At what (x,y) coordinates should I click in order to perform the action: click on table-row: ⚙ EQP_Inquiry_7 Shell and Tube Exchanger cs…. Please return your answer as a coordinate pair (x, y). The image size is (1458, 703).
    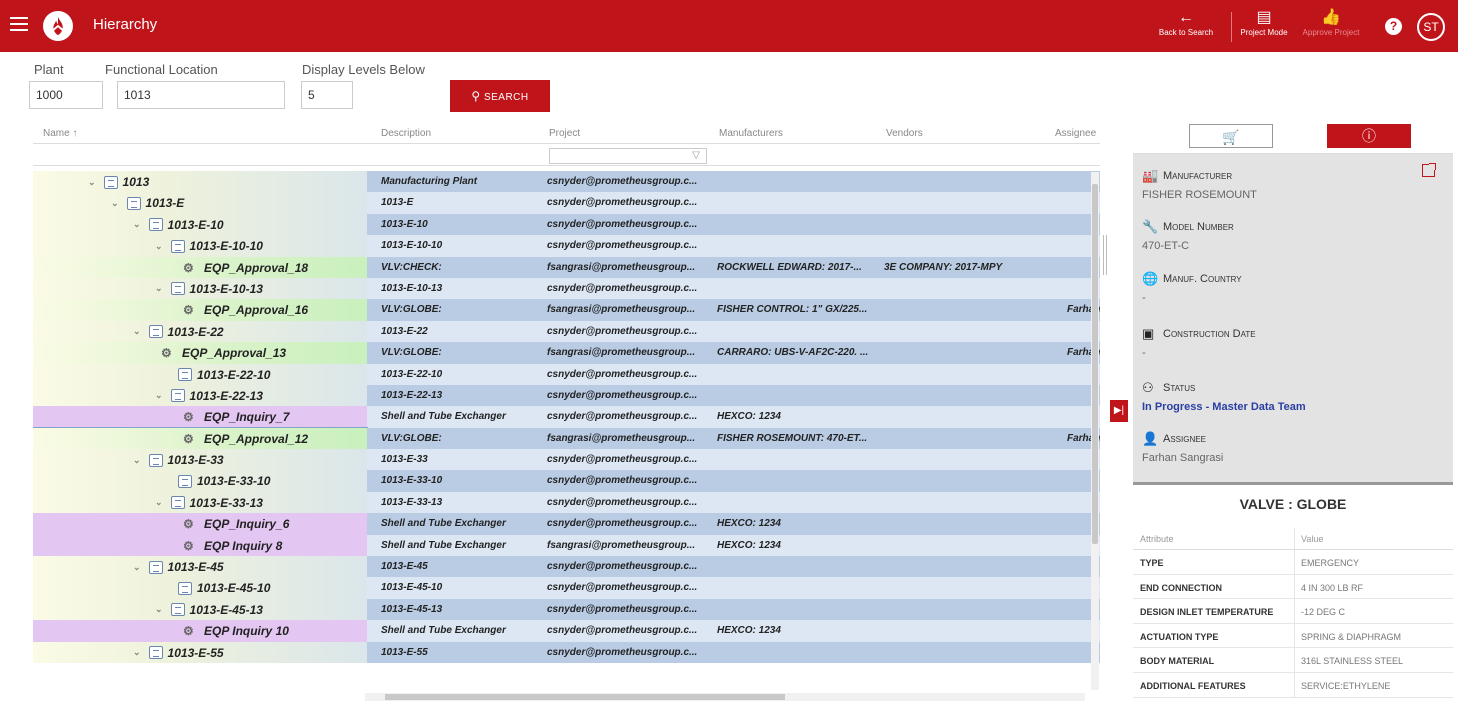
    Looking at the image, I should click on (566, 417).